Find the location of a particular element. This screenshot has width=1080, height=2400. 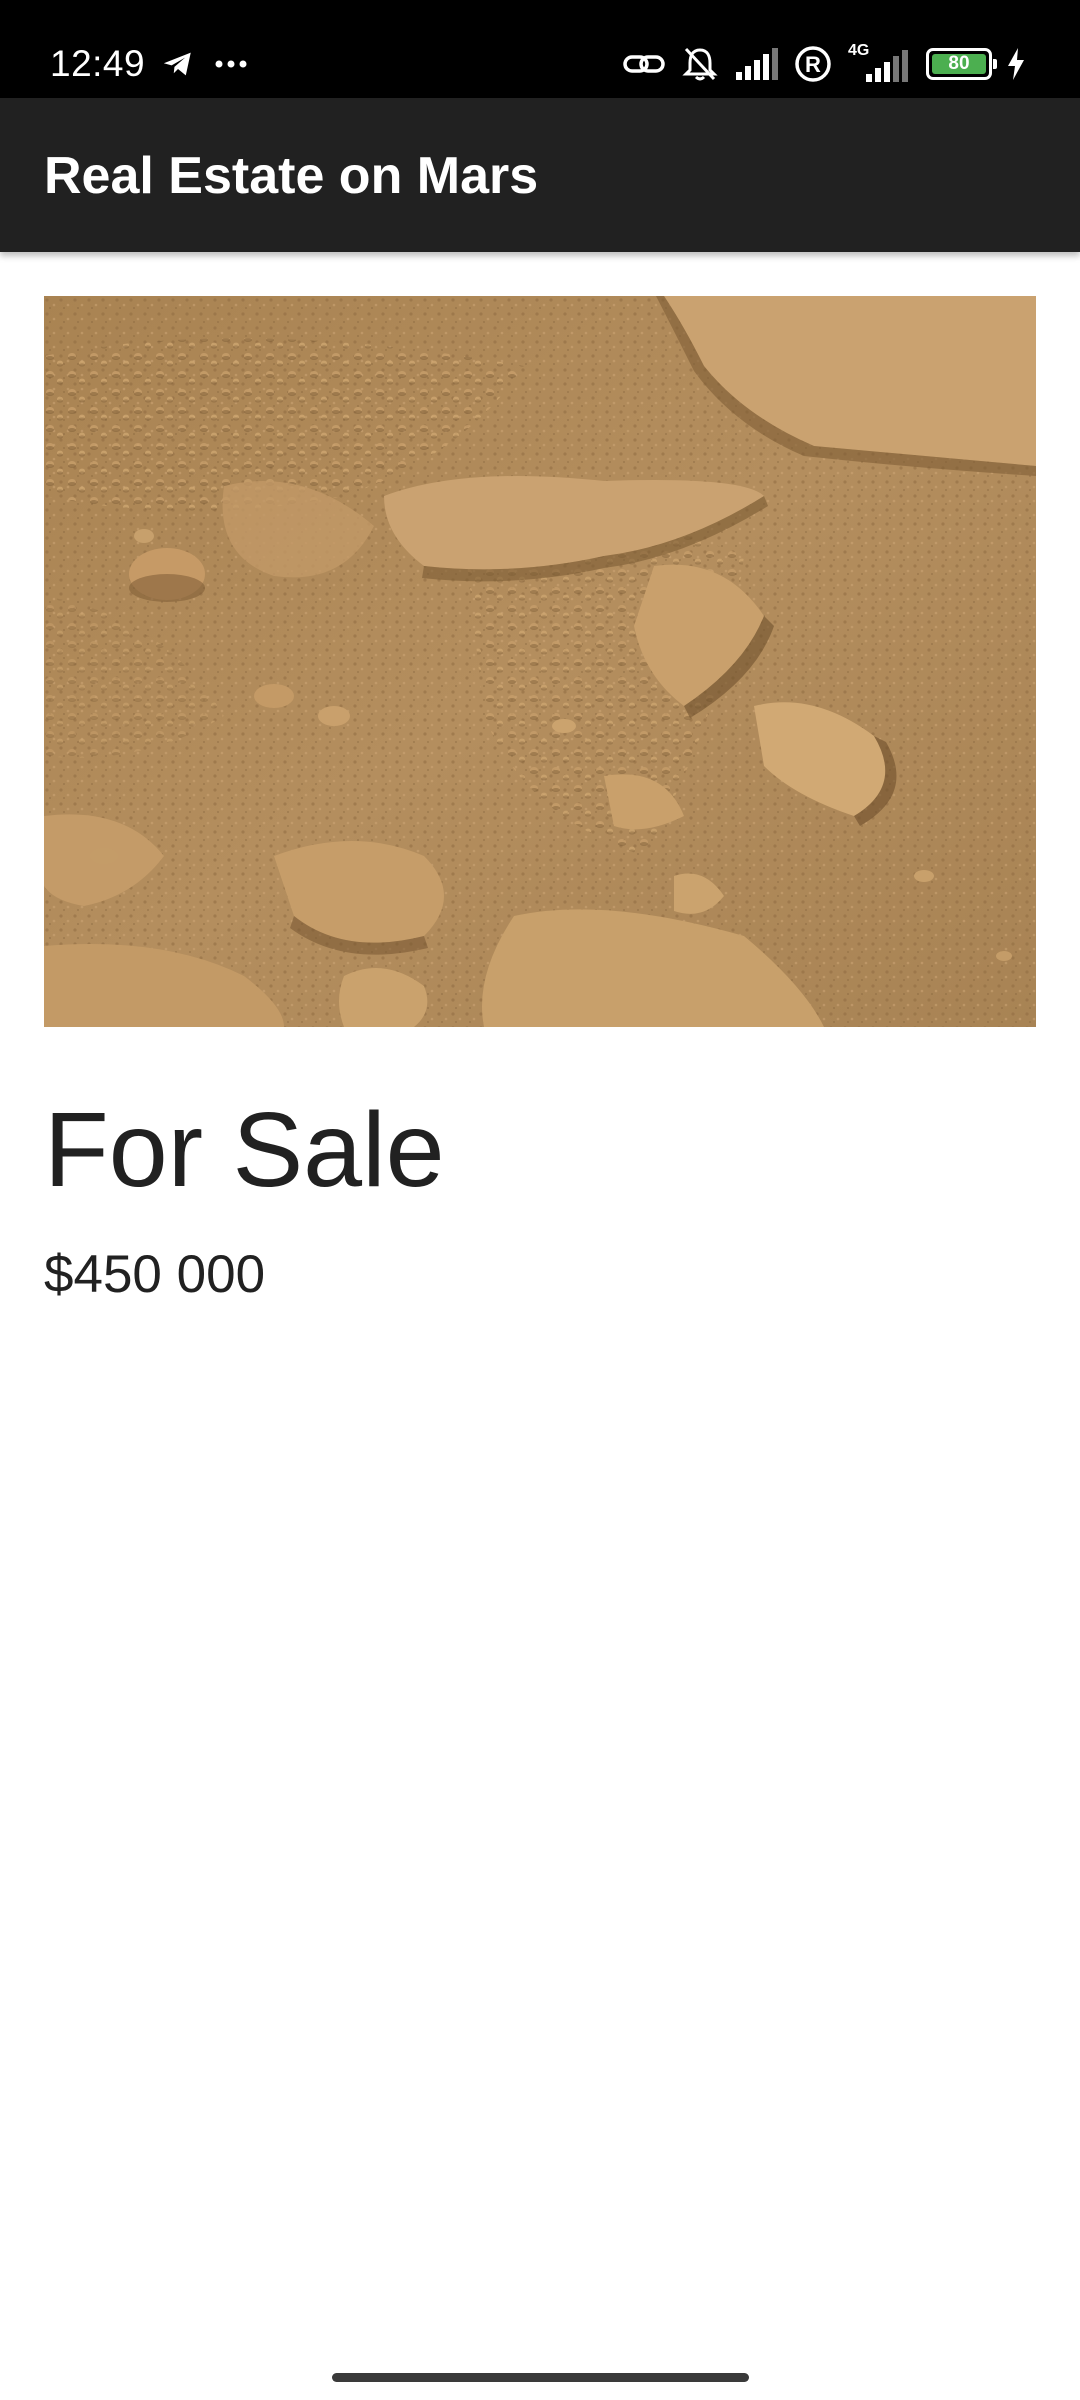

signal-4g-icon: 4G is located at coordinates (879, 62).